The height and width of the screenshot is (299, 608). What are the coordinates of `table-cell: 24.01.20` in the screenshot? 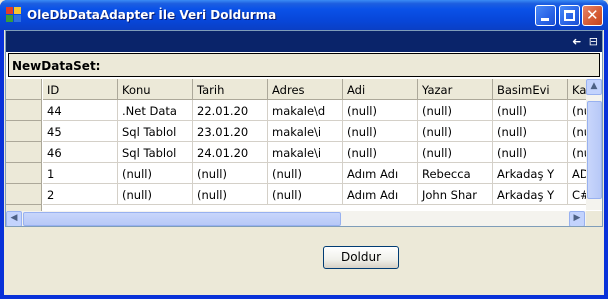 It's located at (230, 152).